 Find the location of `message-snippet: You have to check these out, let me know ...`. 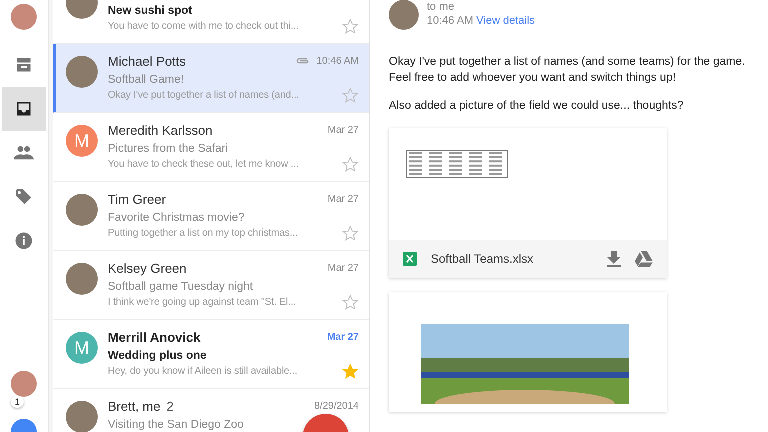

message-snippet: You have to check these out, let me know ... is located at coordinates (203, 165).